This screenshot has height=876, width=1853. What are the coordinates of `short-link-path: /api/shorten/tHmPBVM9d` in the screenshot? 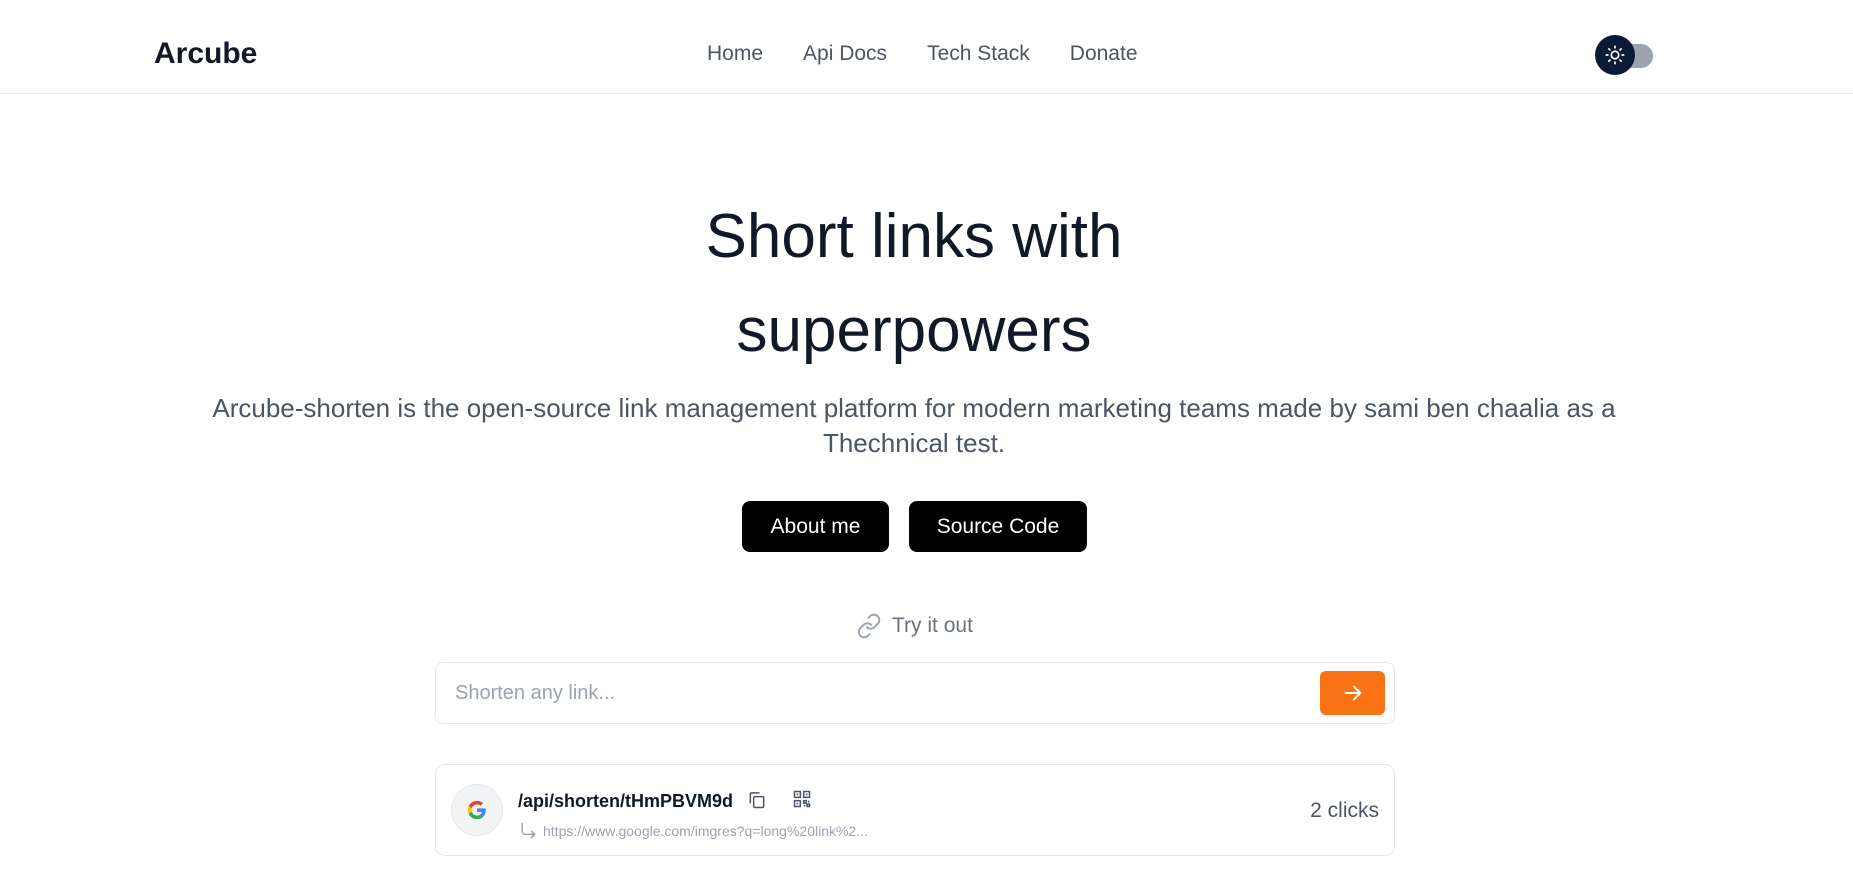 It's located at (625, 801).